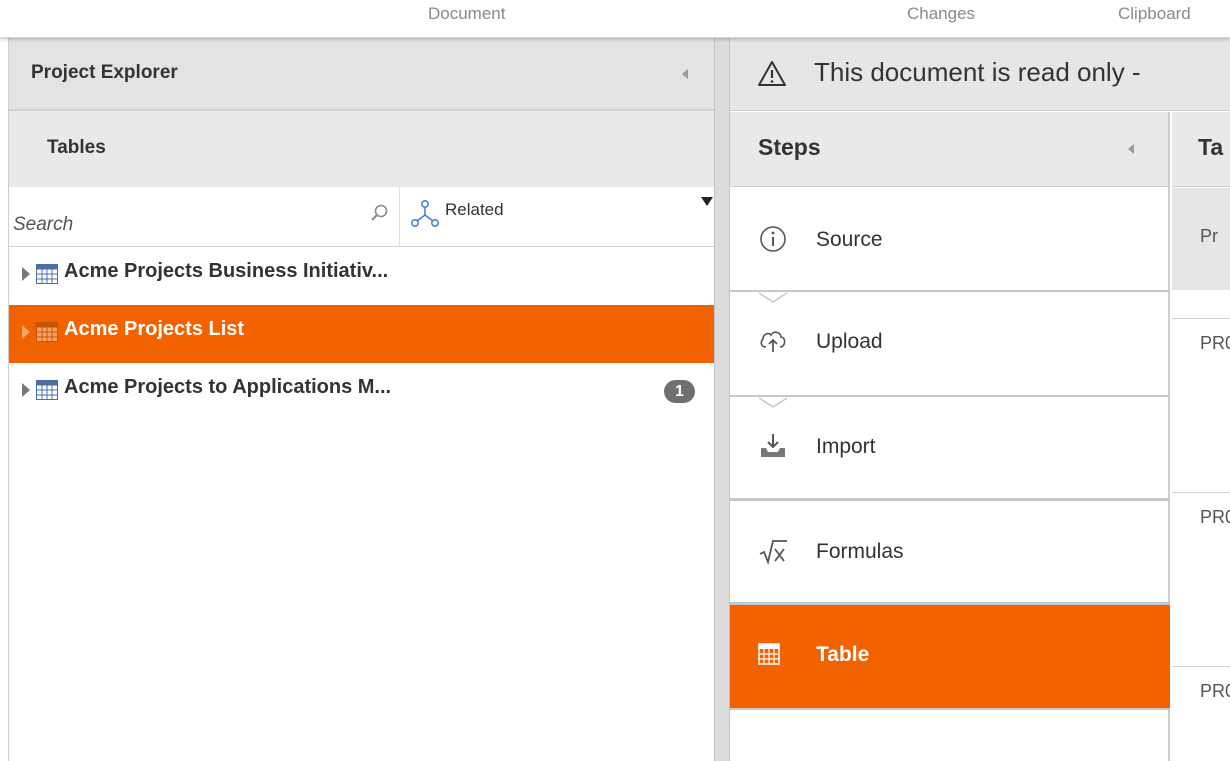  What do you see at coordinates (361, 74) in the screenshot?
I see `project-explorer-header: Project Explorer` at bounding box center [361, 74].